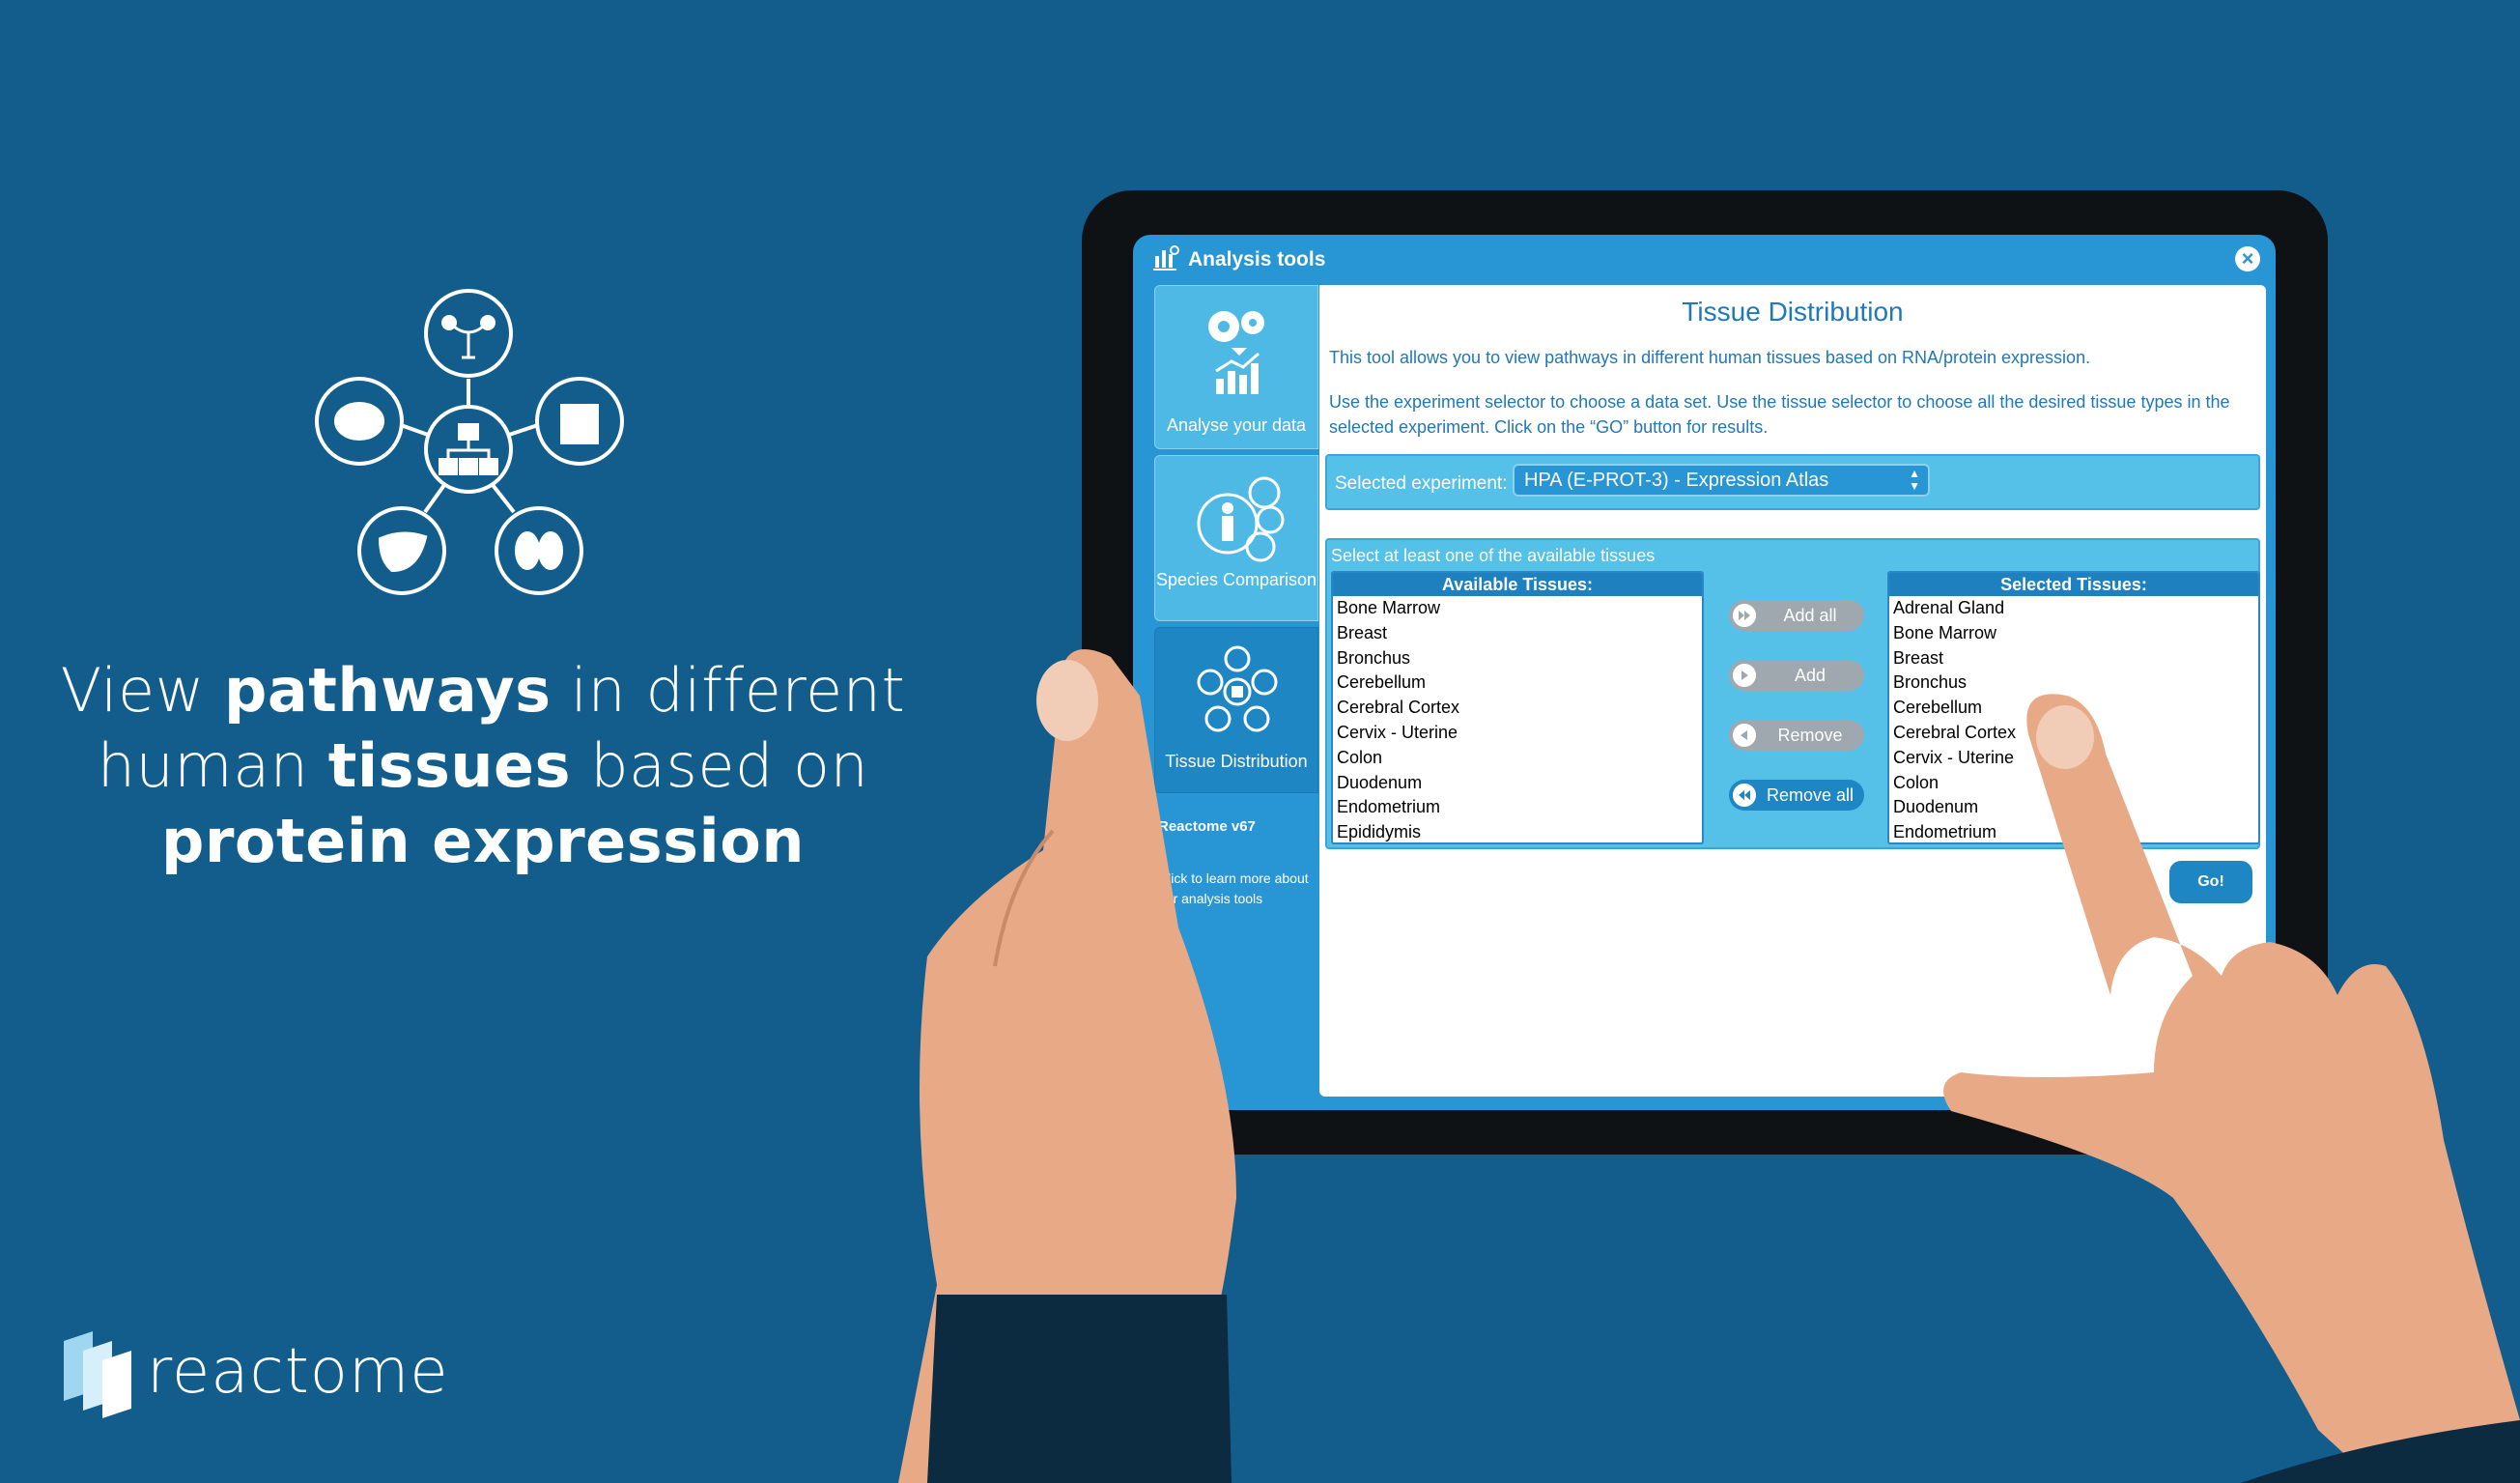 Image resolution: width=2520 pixels, height=1483 pixels. What do you see at coordinates (1796, 735) in the screenshot?
I see `remove-button: Remove` at bounding box center [1796, 735].